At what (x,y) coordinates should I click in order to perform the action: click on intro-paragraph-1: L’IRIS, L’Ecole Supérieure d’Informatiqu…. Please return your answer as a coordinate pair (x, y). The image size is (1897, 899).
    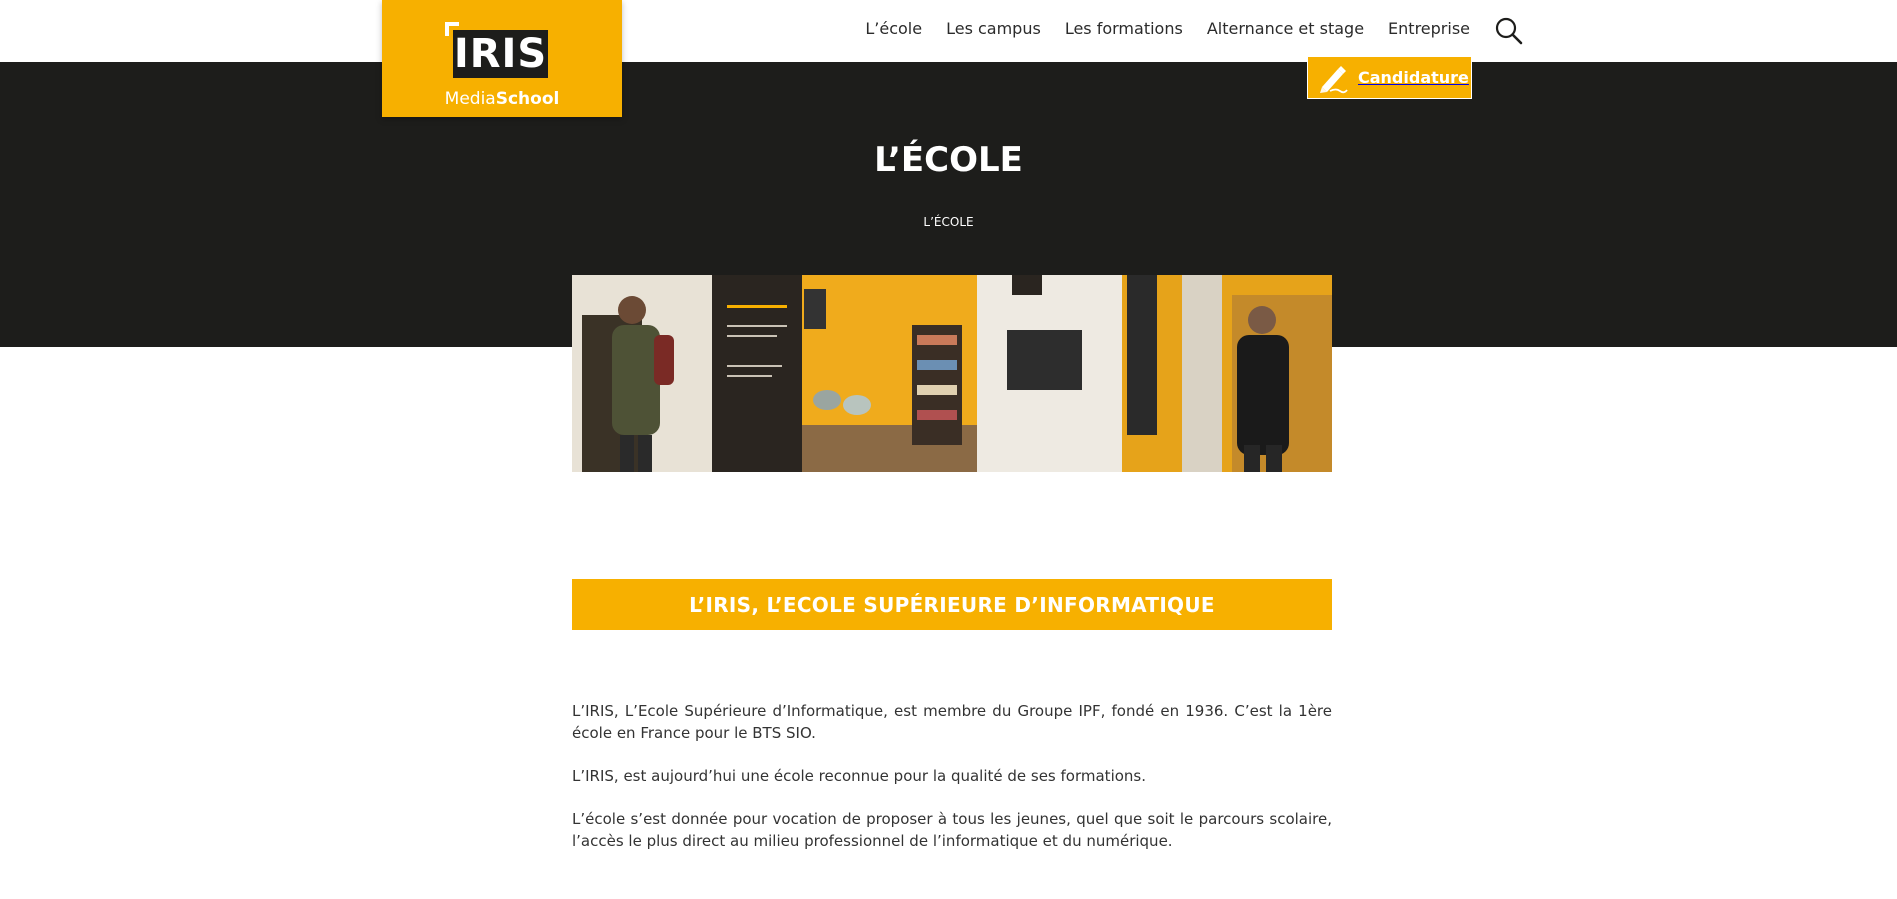
    Looking at the image, I should click on (952, 722).